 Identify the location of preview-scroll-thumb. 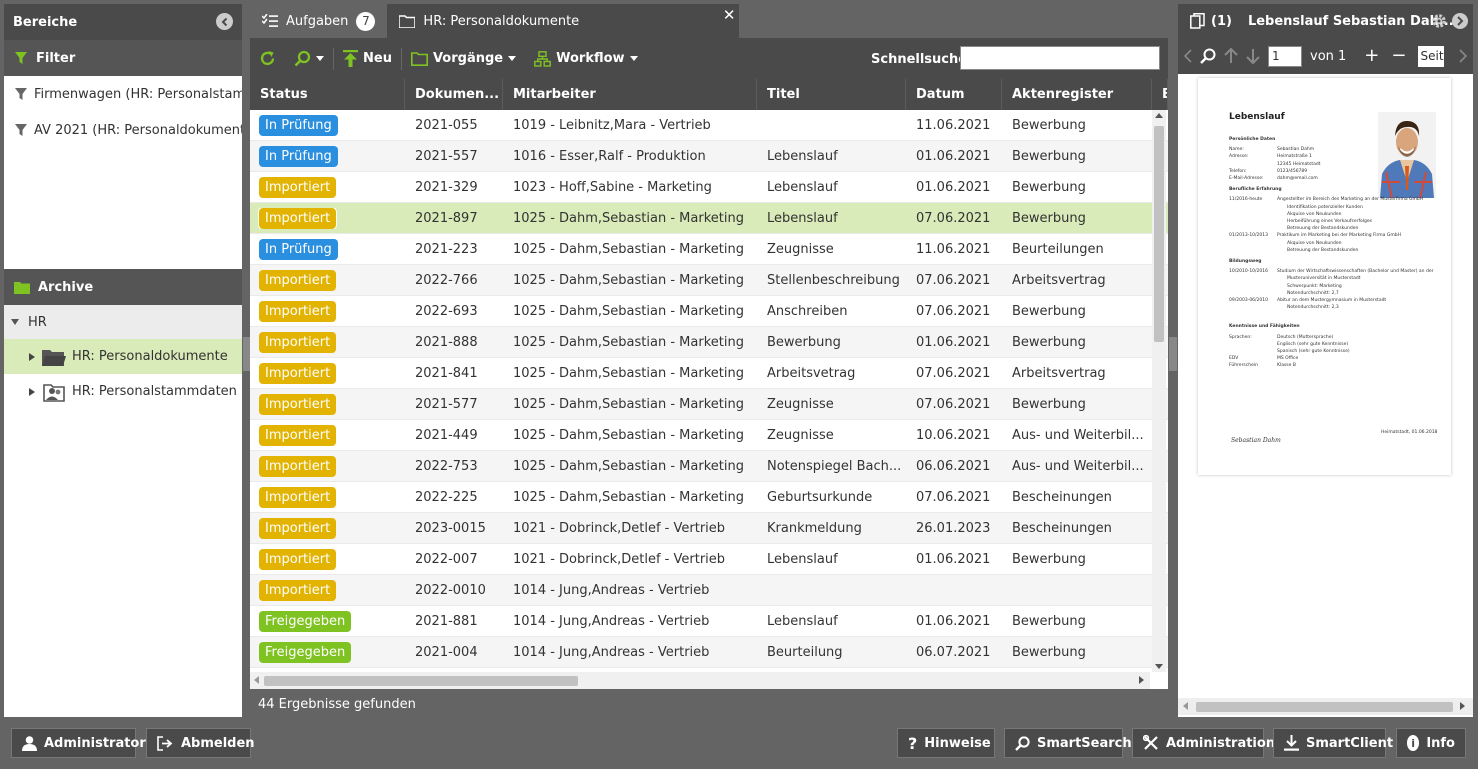
(1324, 707).